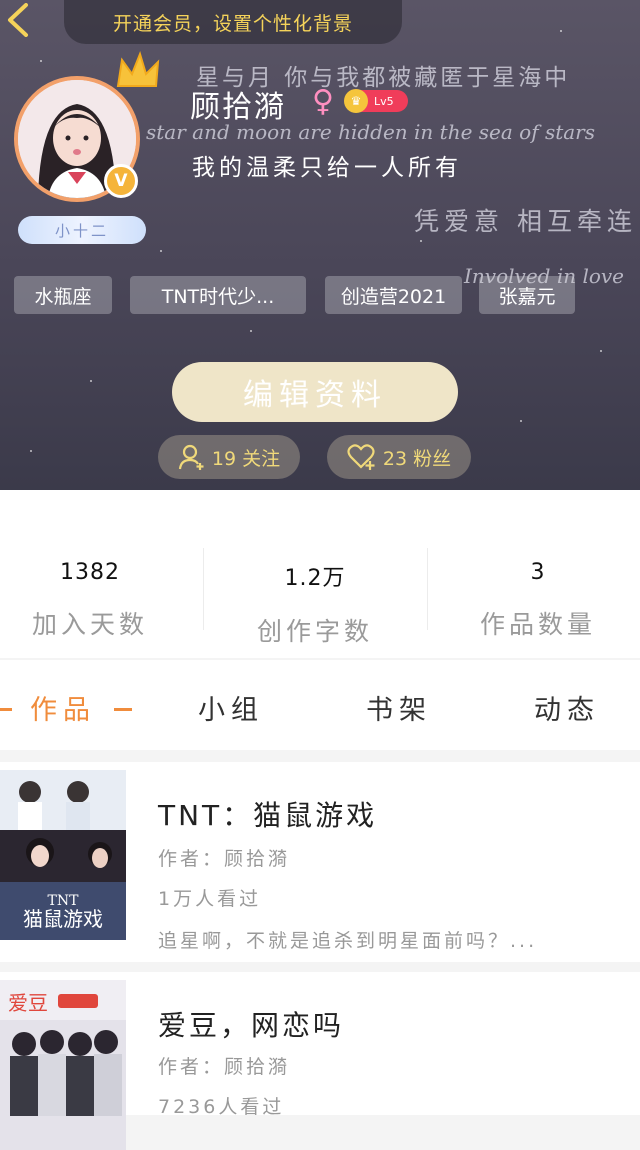 Image resolution: width=640 pixels, height=1150 pixels. Describe the element at coordinates (315, 392) in the screenshot. I see `edit-profile-button: 编辑资料` at that location.